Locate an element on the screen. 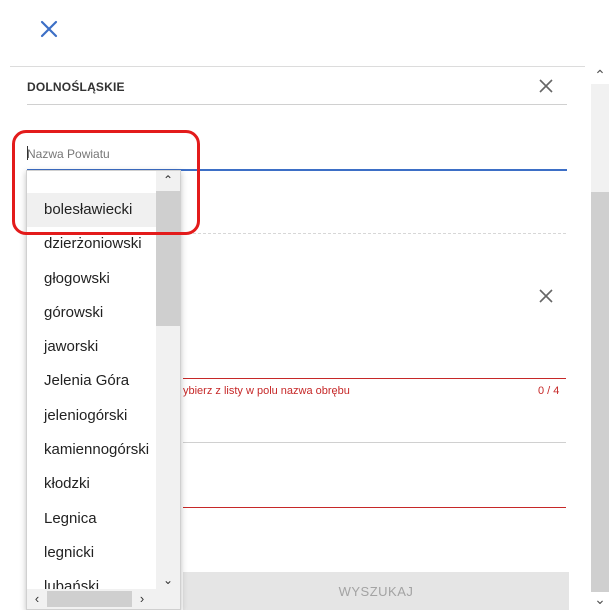  powiat-option: Jelenia Góra is located at coordinates (92, 381).